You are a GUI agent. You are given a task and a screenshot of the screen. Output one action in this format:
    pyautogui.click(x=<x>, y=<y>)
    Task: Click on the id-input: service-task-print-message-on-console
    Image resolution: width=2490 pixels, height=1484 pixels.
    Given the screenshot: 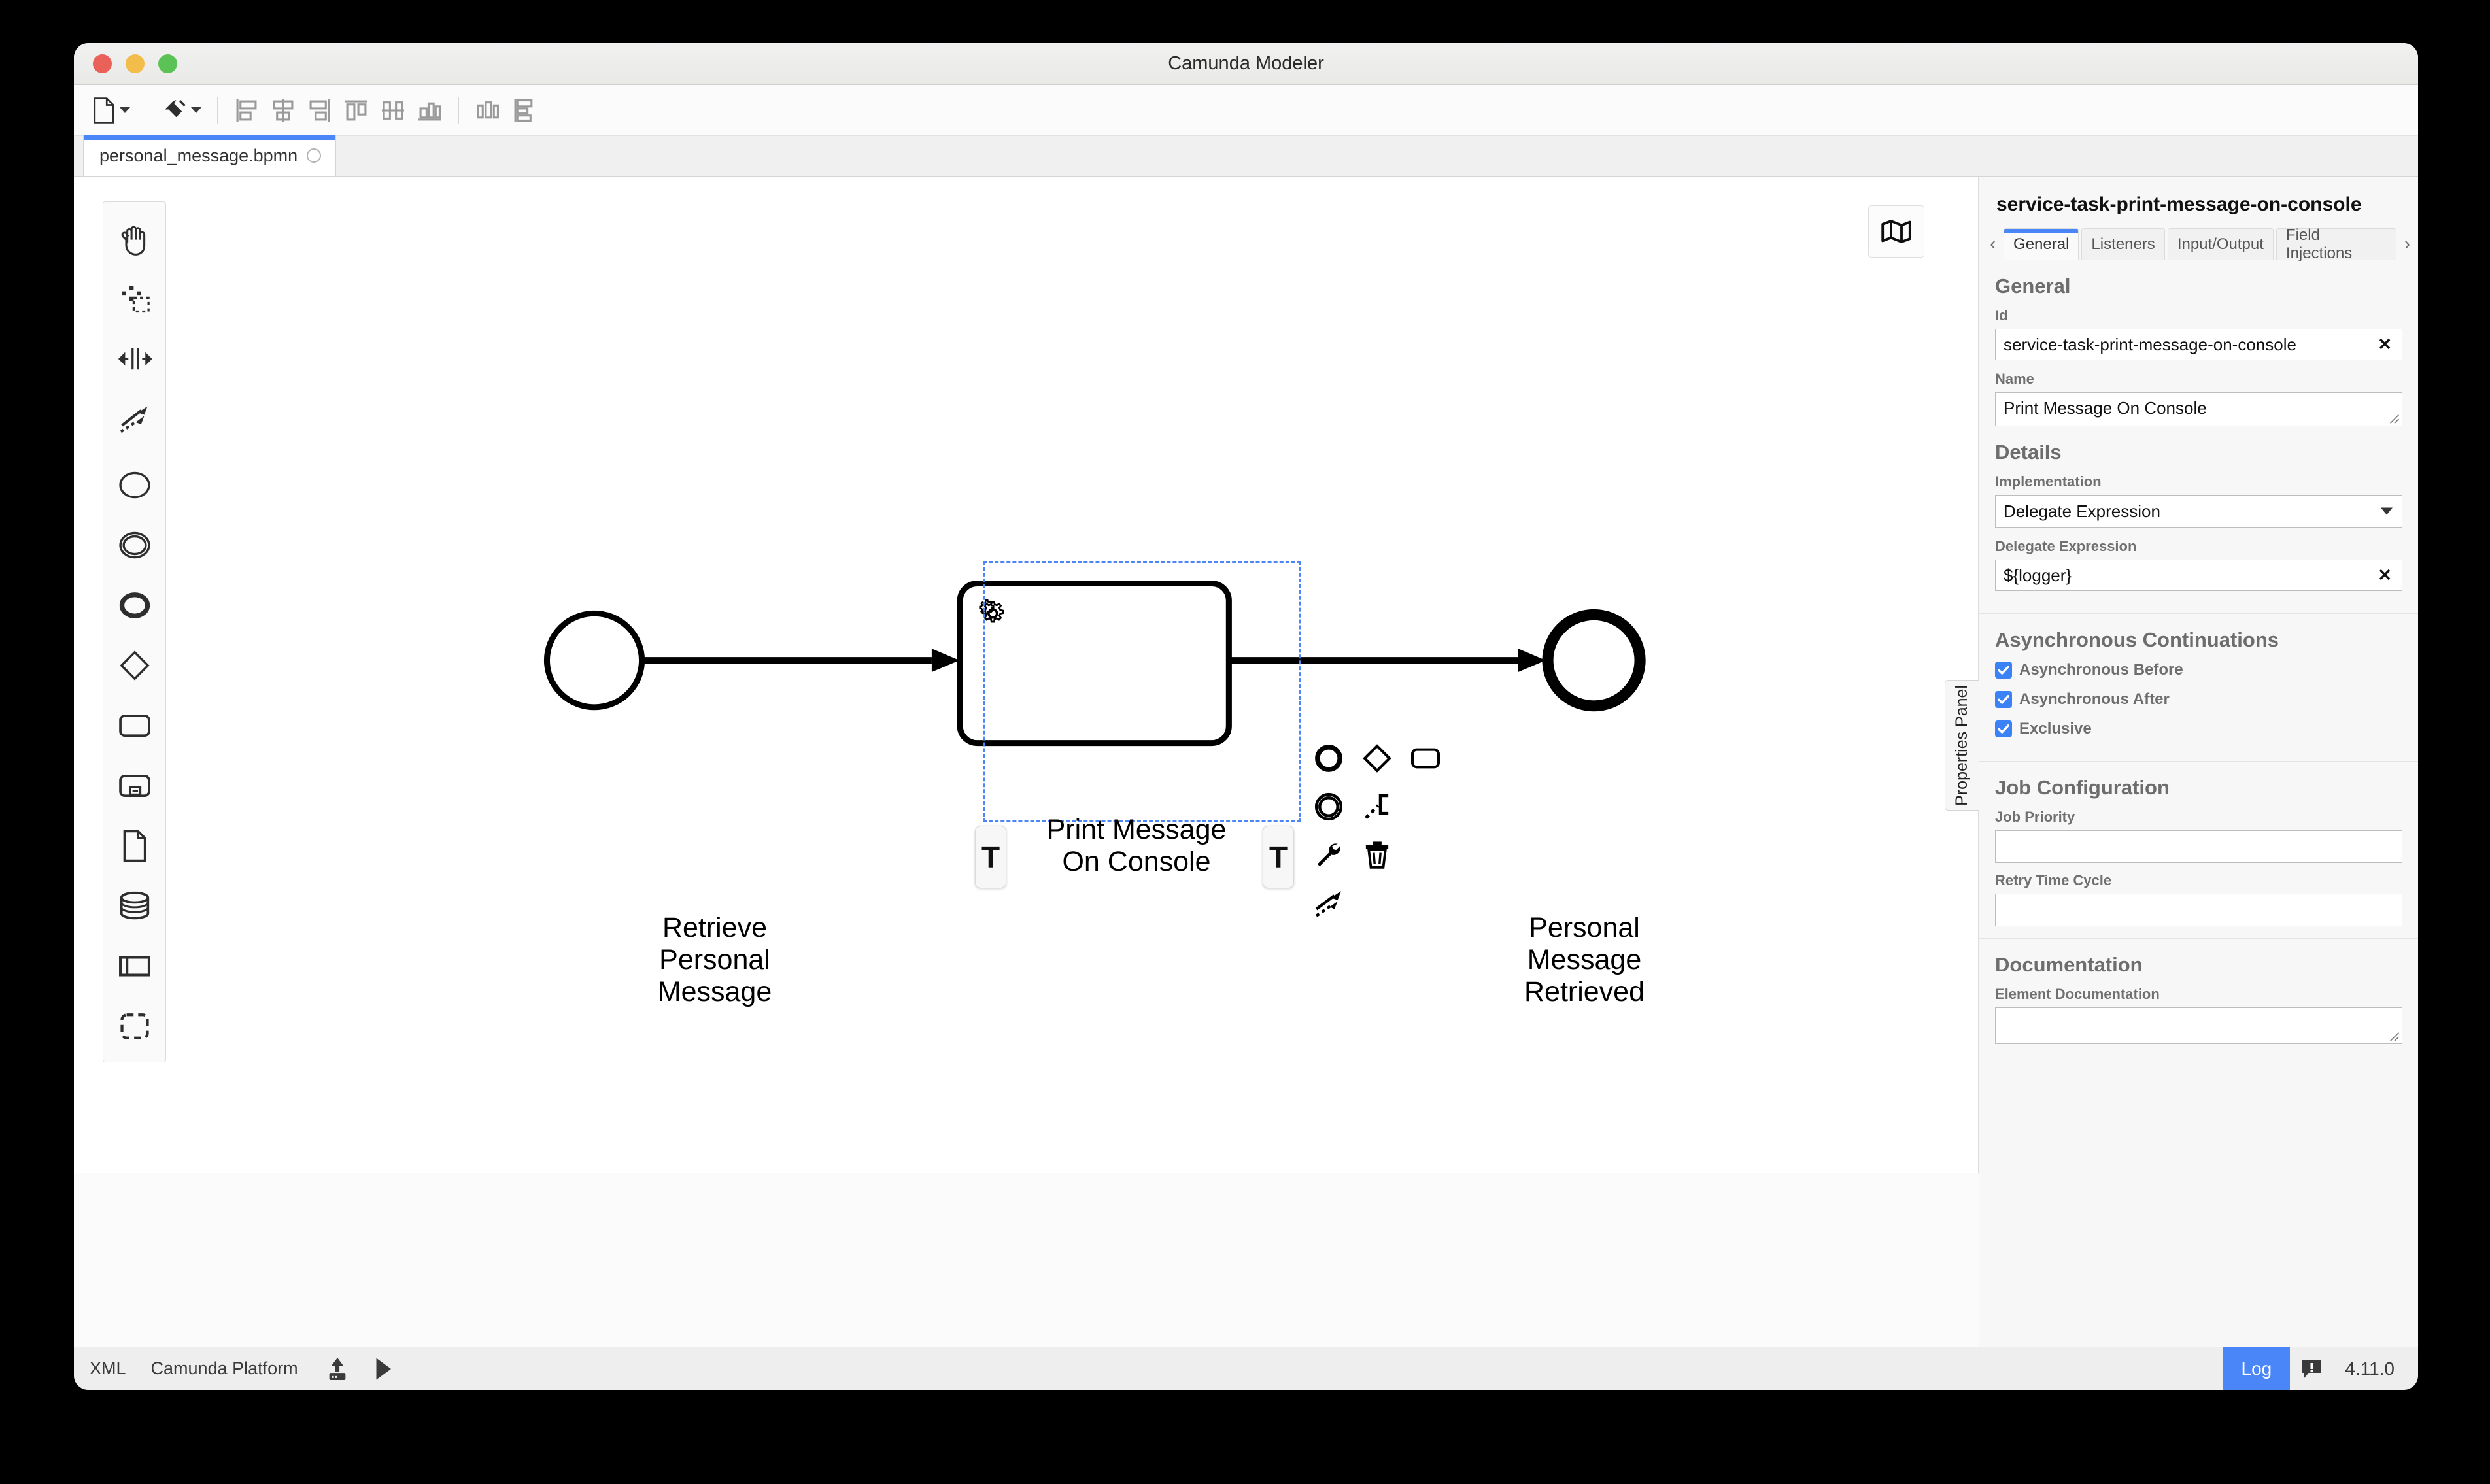 What is the action you would take?
    pyautogui.click(x=2198, y=344)
    